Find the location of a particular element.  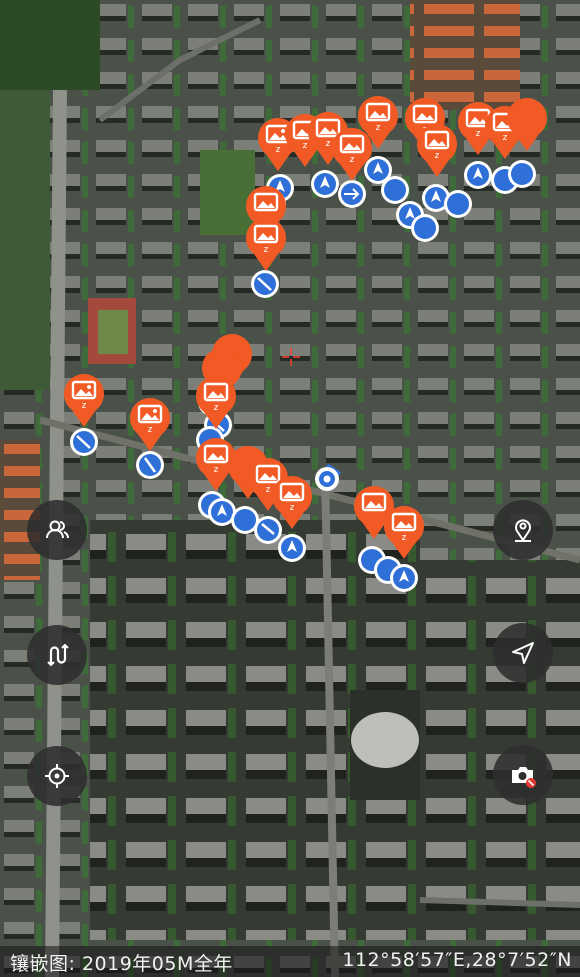

locate-button is located at coordinates (57, 776).